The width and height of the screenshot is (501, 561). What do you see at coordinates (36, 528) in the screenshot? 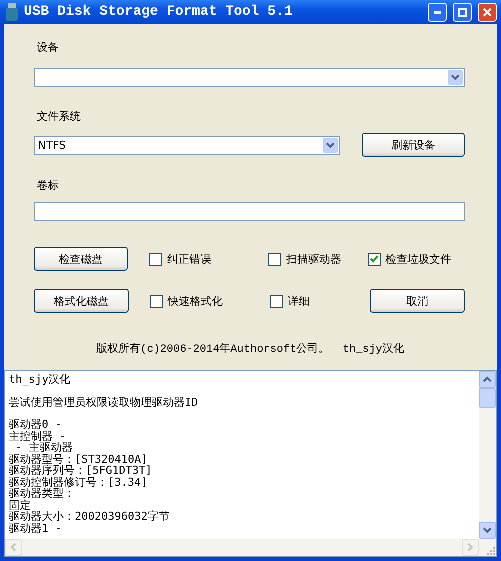
I see `log-line: 驱动器1 -` at bounding box center [36, 528].